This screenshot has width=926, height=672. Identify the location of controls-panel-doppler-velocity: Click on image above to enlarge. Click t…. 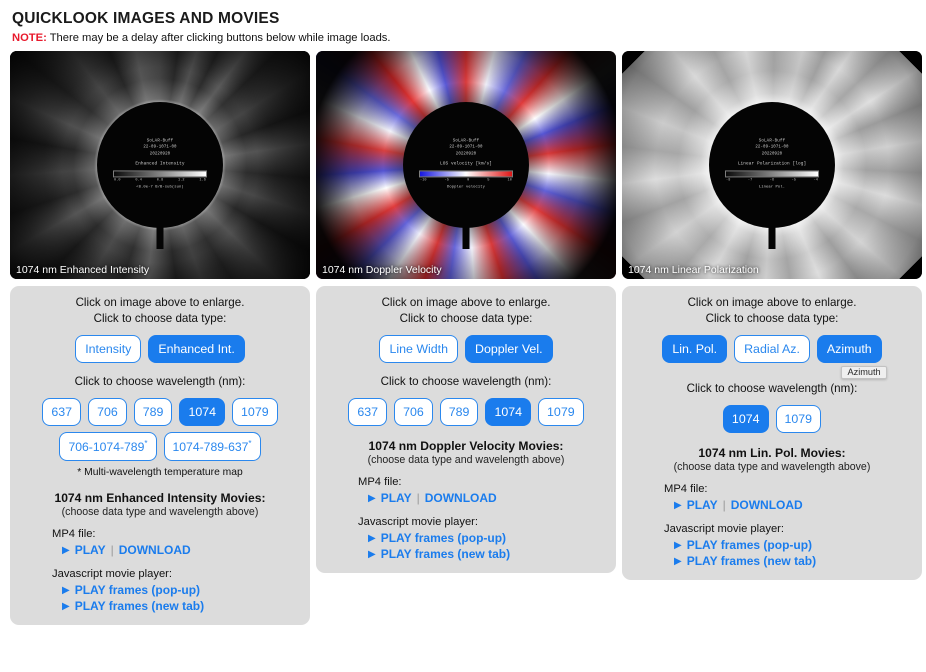
(466, 430).